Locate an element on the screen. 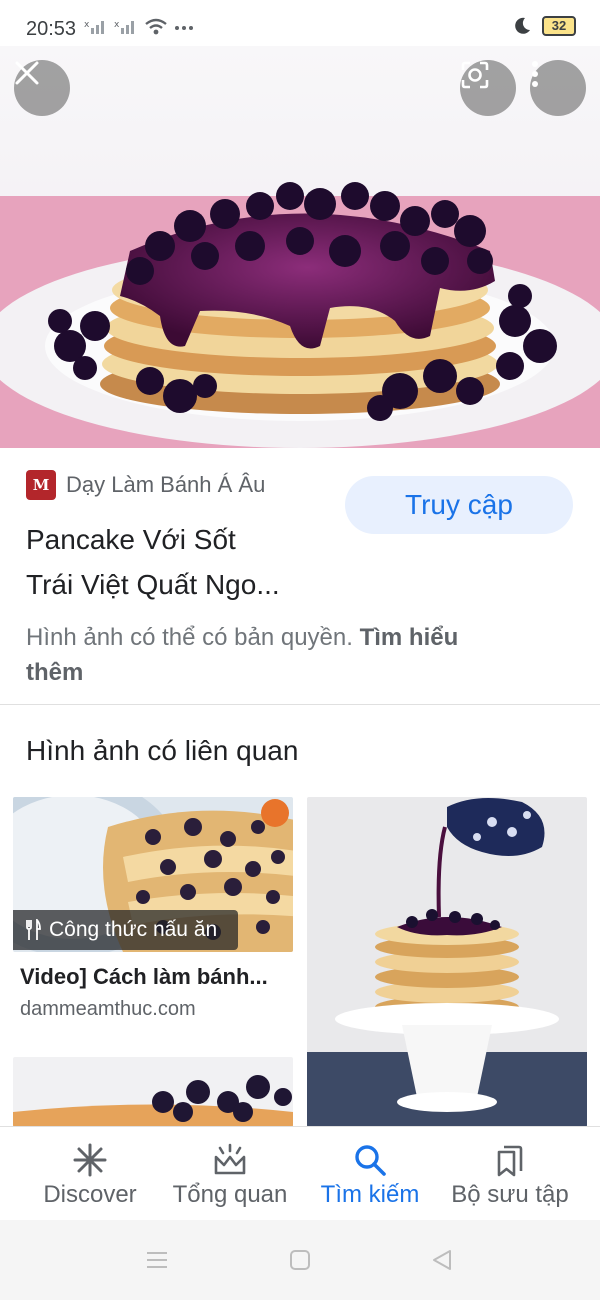 This screenshot has height=1300, width=600. more-vert-icon is located at coordinates (535, 74).